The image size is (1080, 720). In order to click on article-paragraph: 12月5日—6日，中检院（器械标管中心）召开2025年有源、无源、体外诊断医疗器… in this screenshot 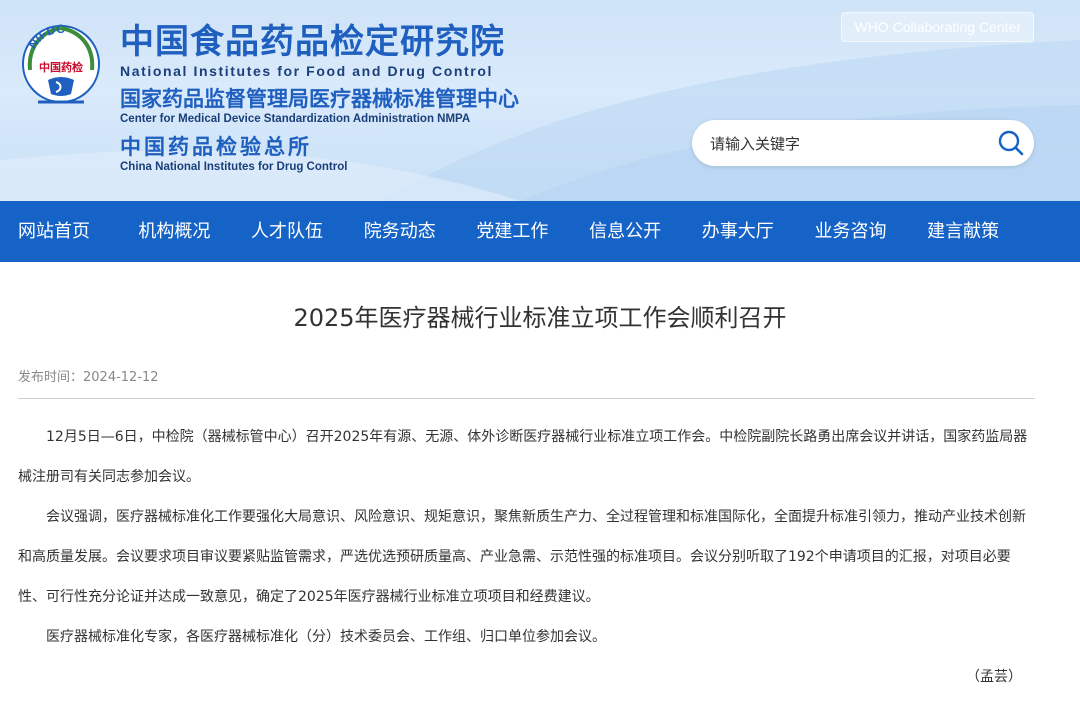, I will do `click(523, 457)`.